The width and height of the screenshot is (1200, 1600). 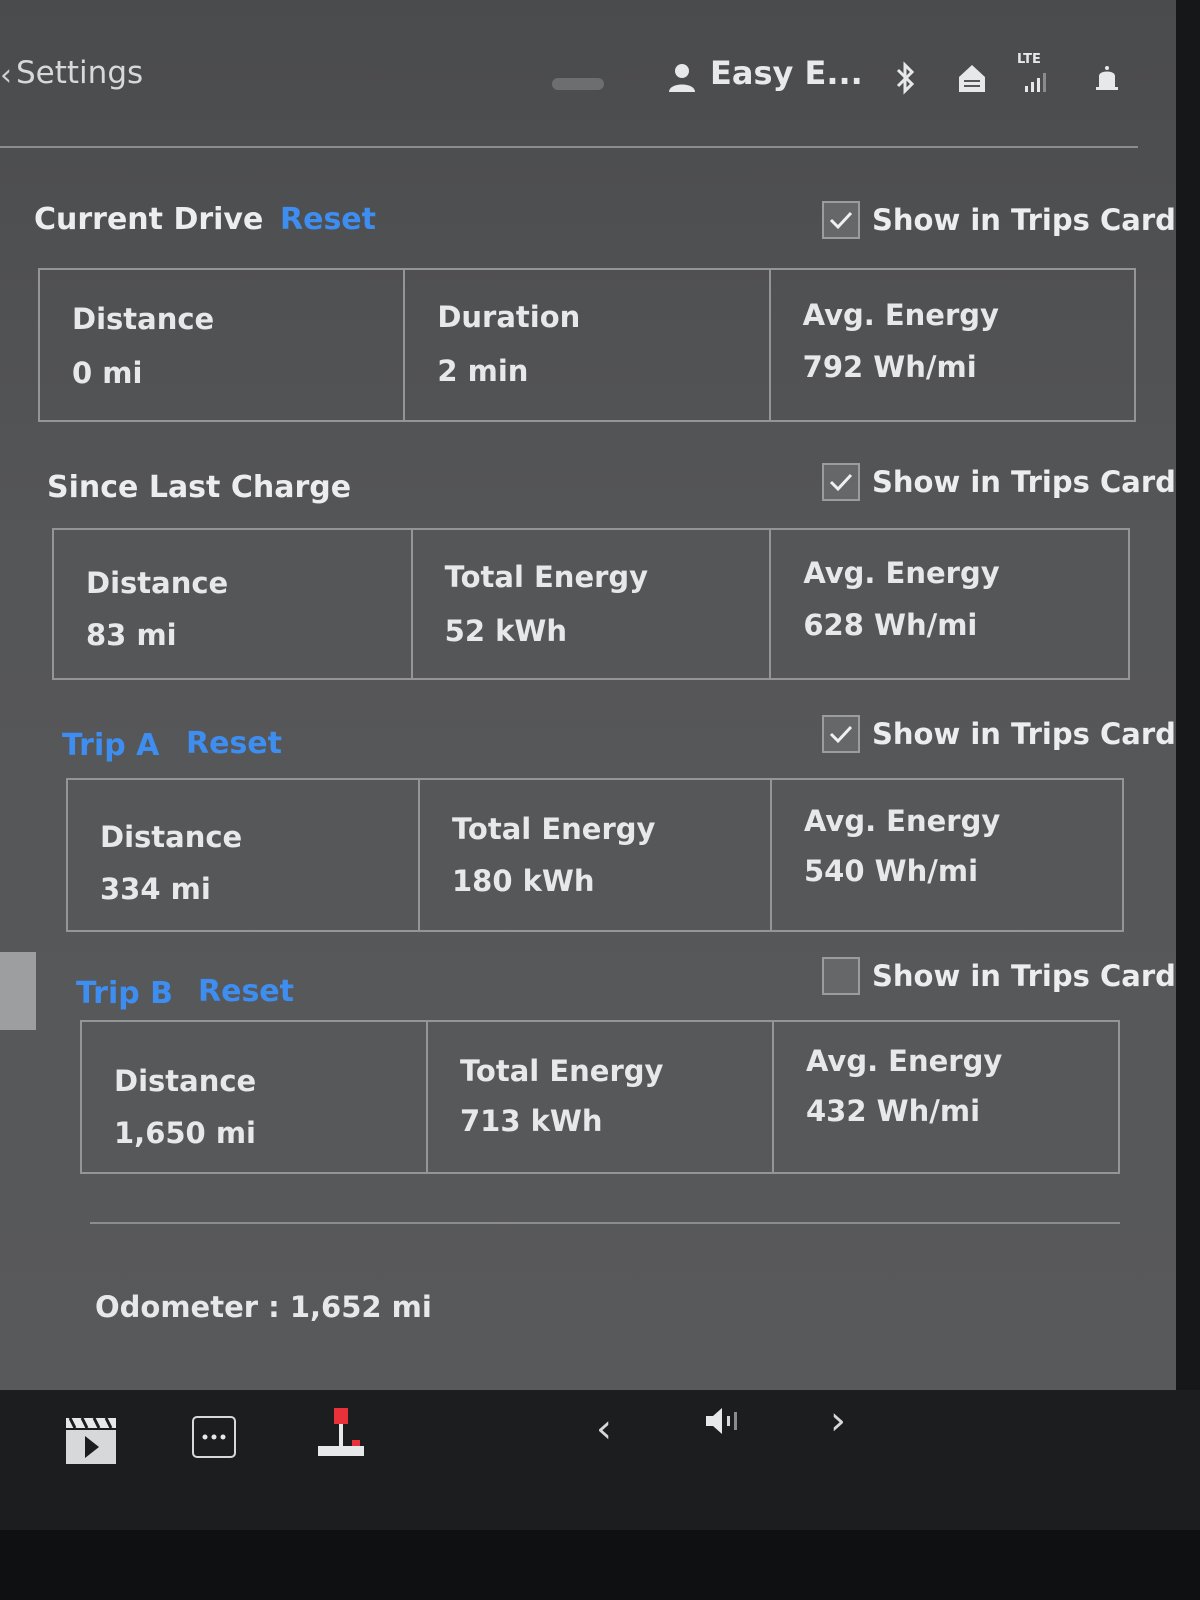 I want to click on top-bar: ‹ Settings Easy E... LTE, so click(x=588, y=75).